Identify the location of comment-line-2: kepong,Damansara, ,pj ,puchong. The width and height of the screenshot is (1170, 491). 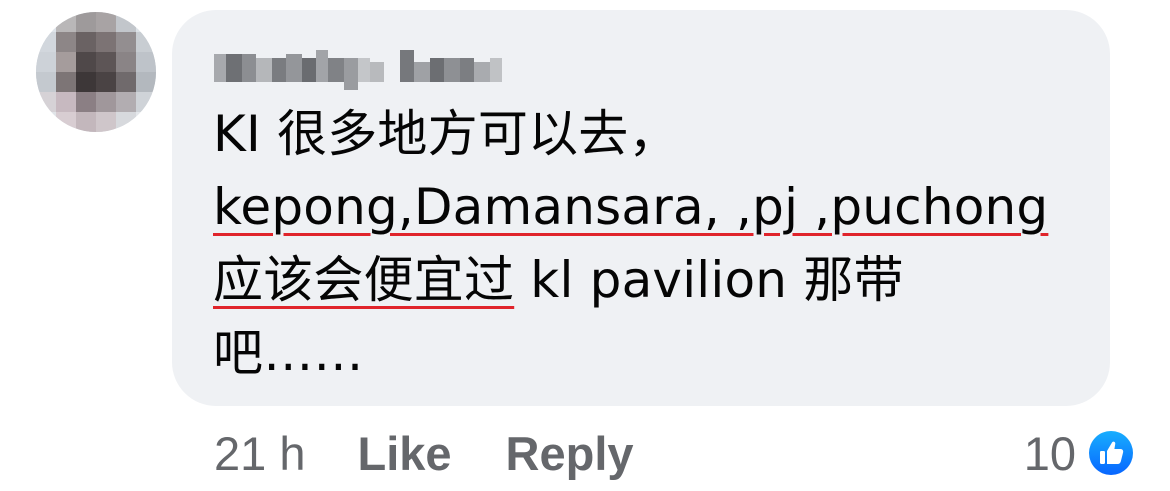
(653, 207).